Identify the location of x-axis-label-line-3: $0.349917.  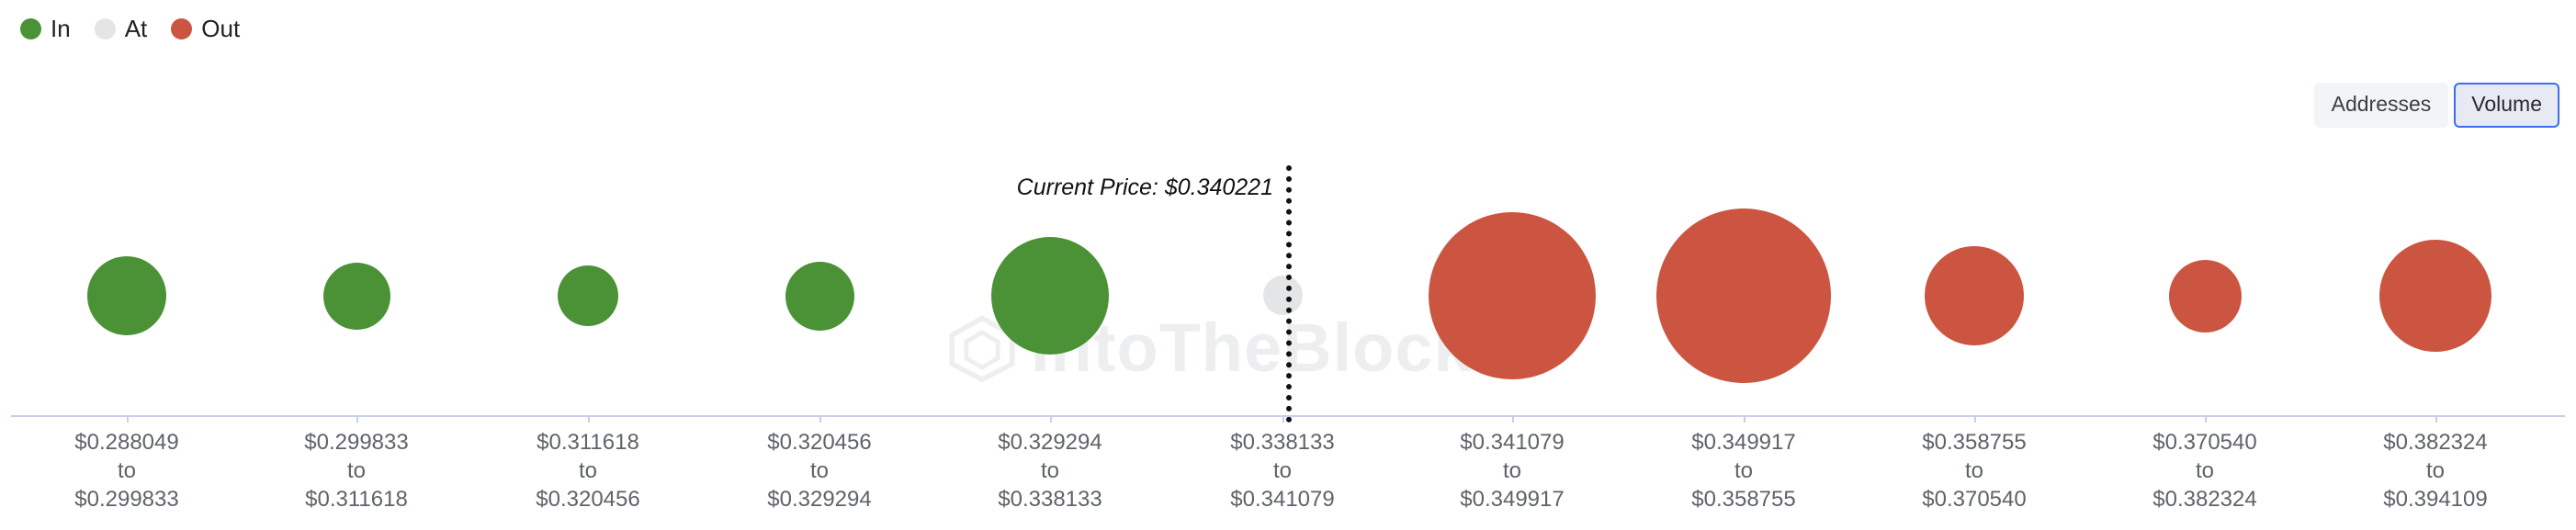
(1512, 500).